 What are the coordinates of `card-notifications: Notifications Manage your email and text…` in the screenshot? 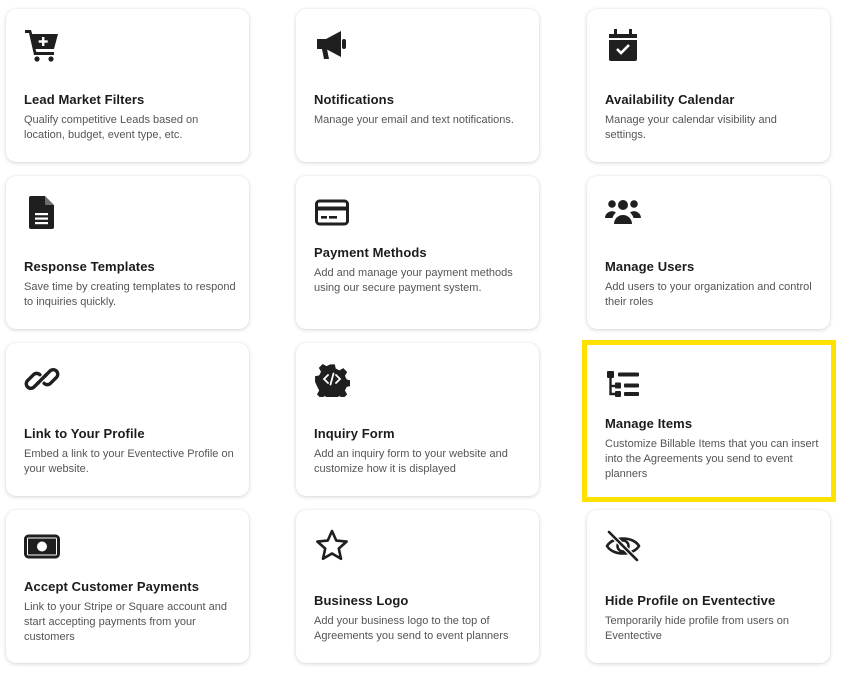 It's located at (417, 85).